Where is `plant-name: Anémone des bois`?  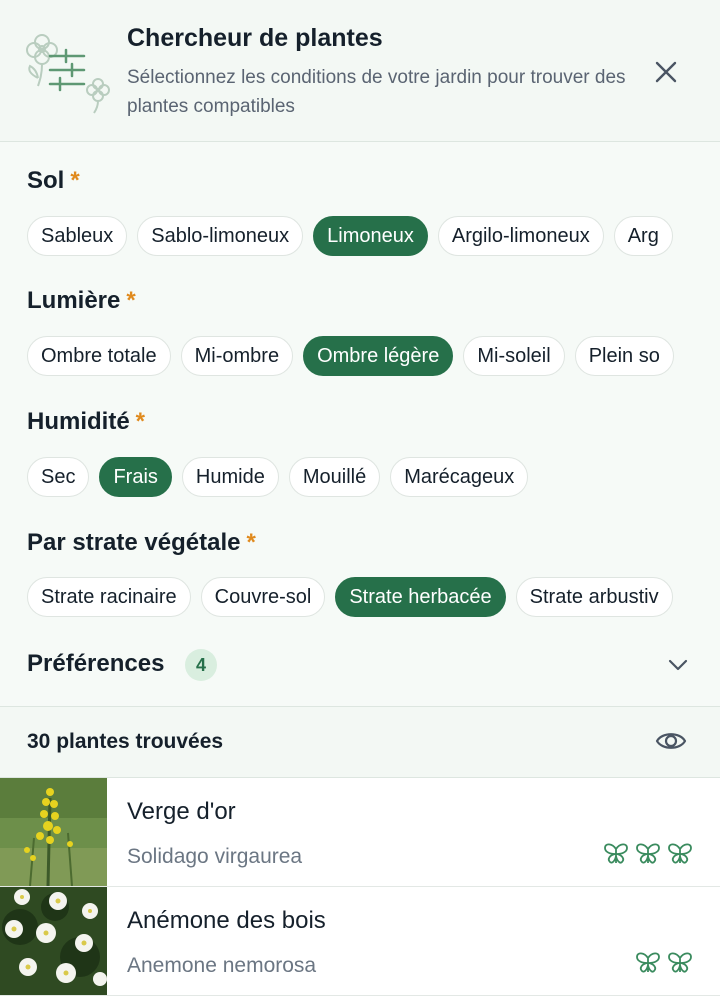
plant-name: Anémone des bois is located at coordinates (226, 920).